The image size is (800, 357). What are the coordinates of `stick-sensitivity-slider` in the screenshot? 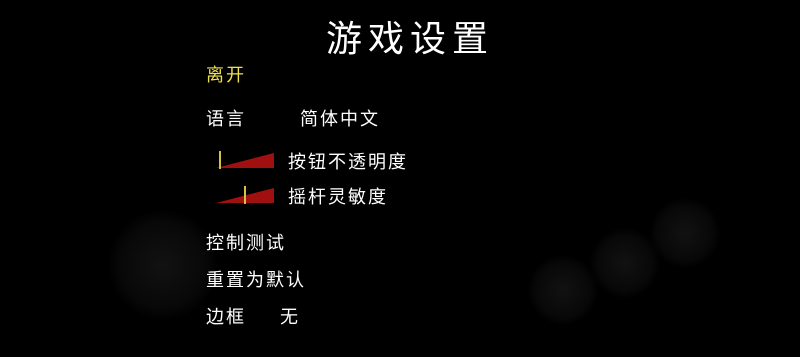 It's located at (245, 195).